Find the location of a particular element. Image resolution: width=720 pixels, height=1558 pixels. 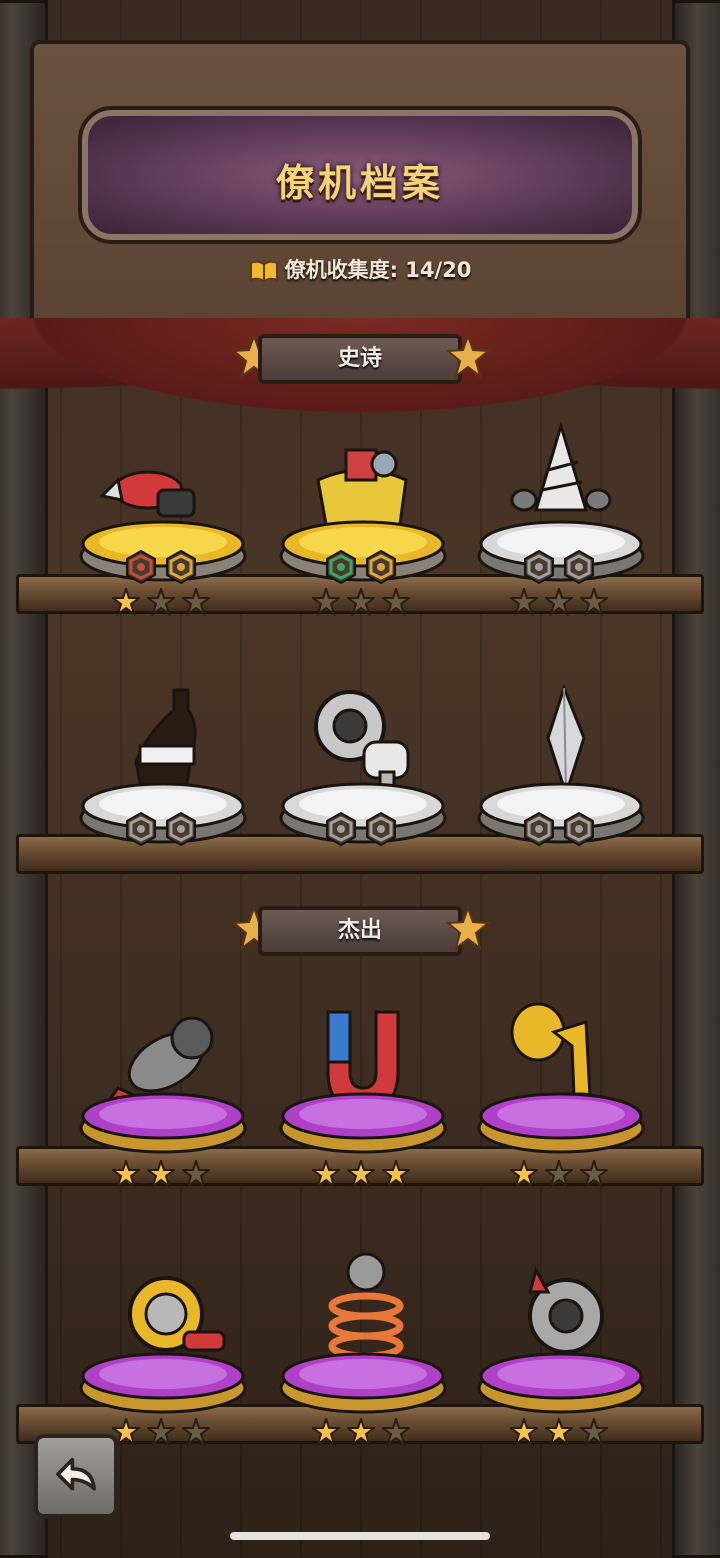

collection-progress: 僚机收集度: 14/20 is located at coordinates (360, 269).